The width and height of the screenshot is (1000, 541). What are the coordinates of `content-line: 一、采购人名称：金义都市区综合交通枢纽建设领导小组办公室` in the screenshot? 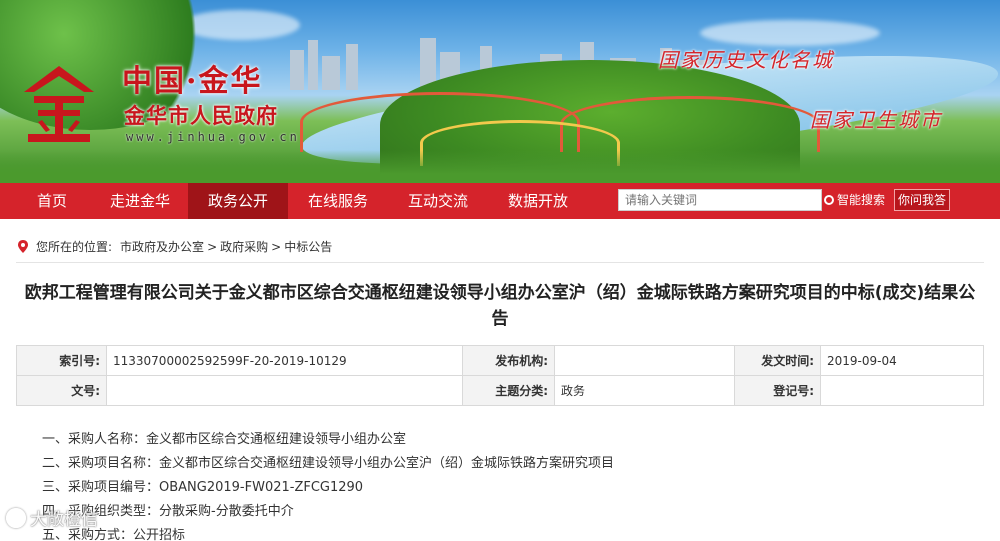 It's located at (224, 439).